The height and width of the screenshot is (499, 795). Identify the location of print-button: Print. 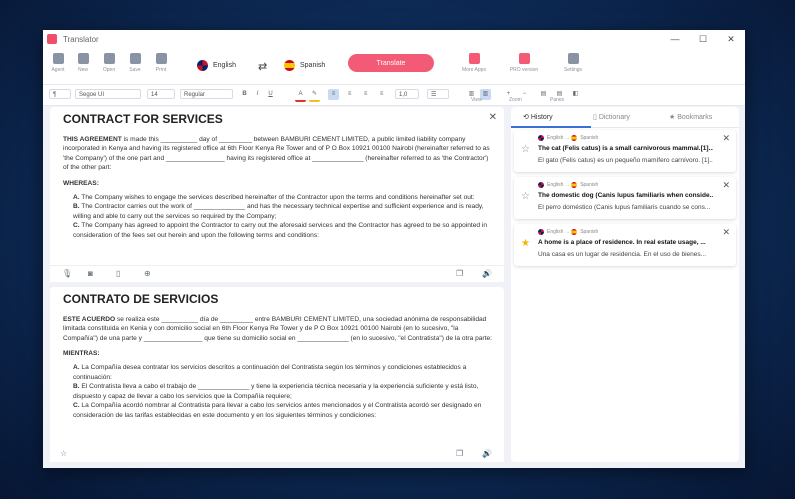
(161, 63).